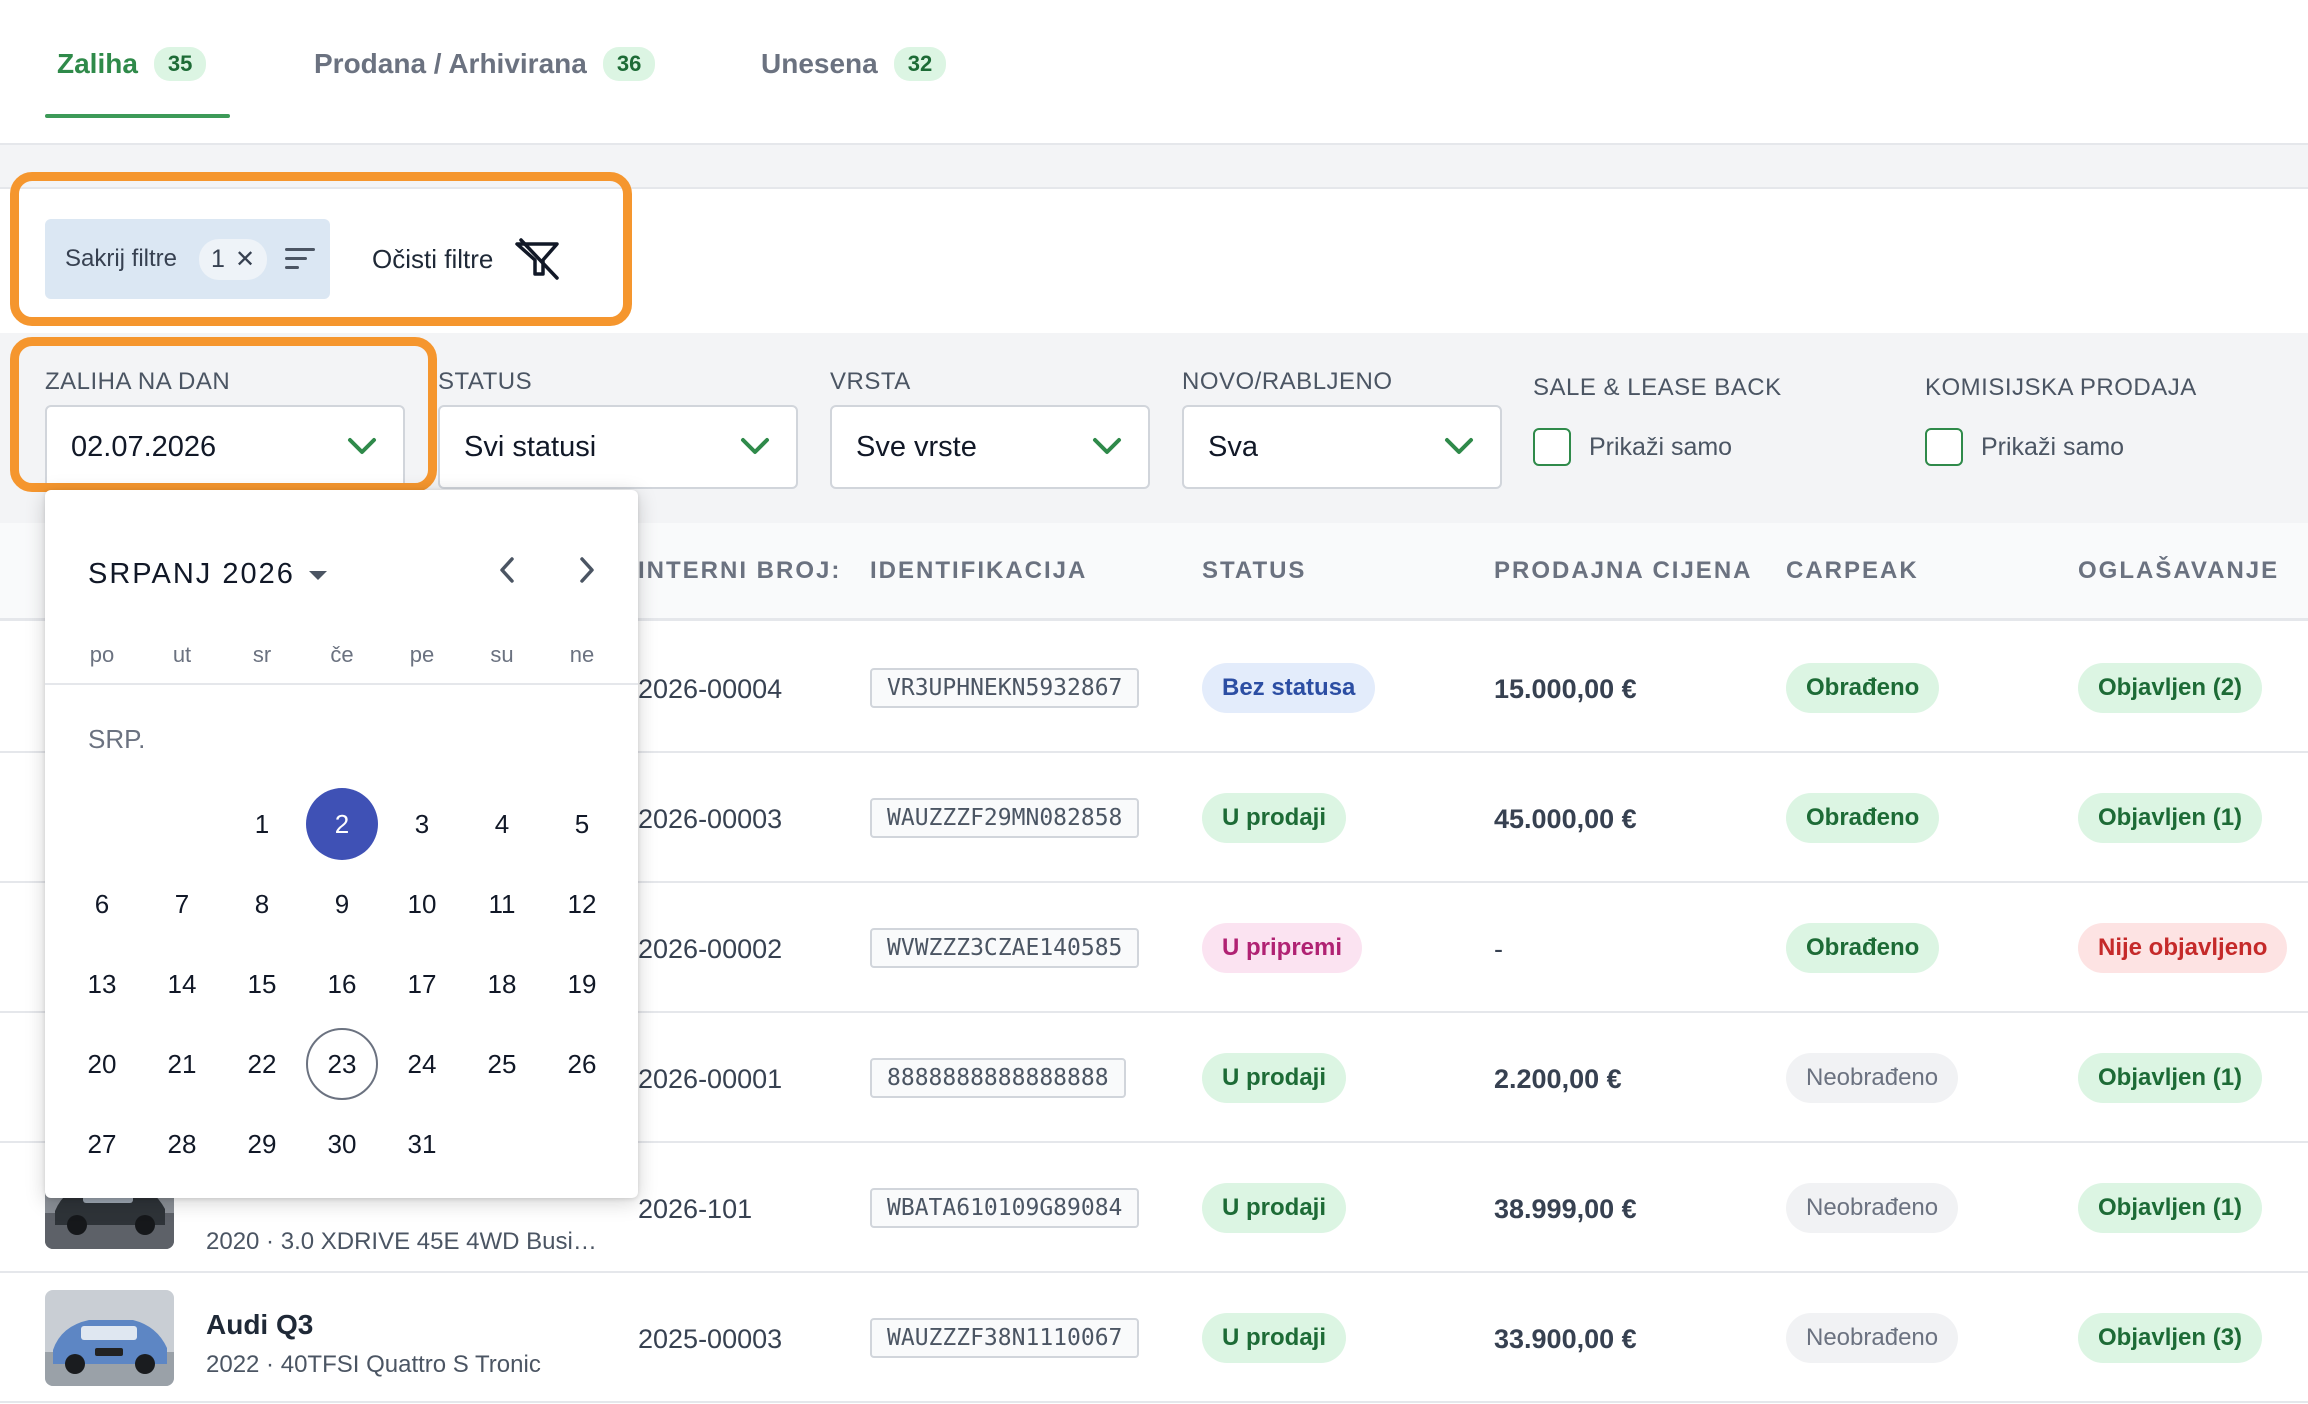 The width and height of the screenshot is (2308, 1404). I want to click on hide-filters-label: Sakrij filtre, so click(121, 258).